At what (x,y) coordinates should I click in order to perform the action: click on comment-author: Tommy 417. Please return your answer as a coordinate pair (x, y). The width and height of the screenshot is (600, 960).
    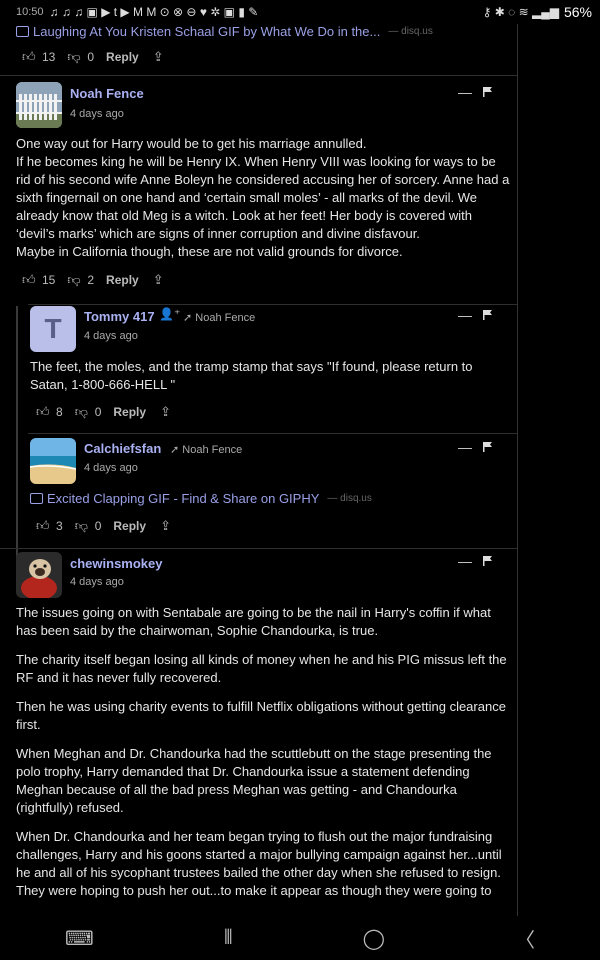
    Looking at the image, I should click on (119, 316).